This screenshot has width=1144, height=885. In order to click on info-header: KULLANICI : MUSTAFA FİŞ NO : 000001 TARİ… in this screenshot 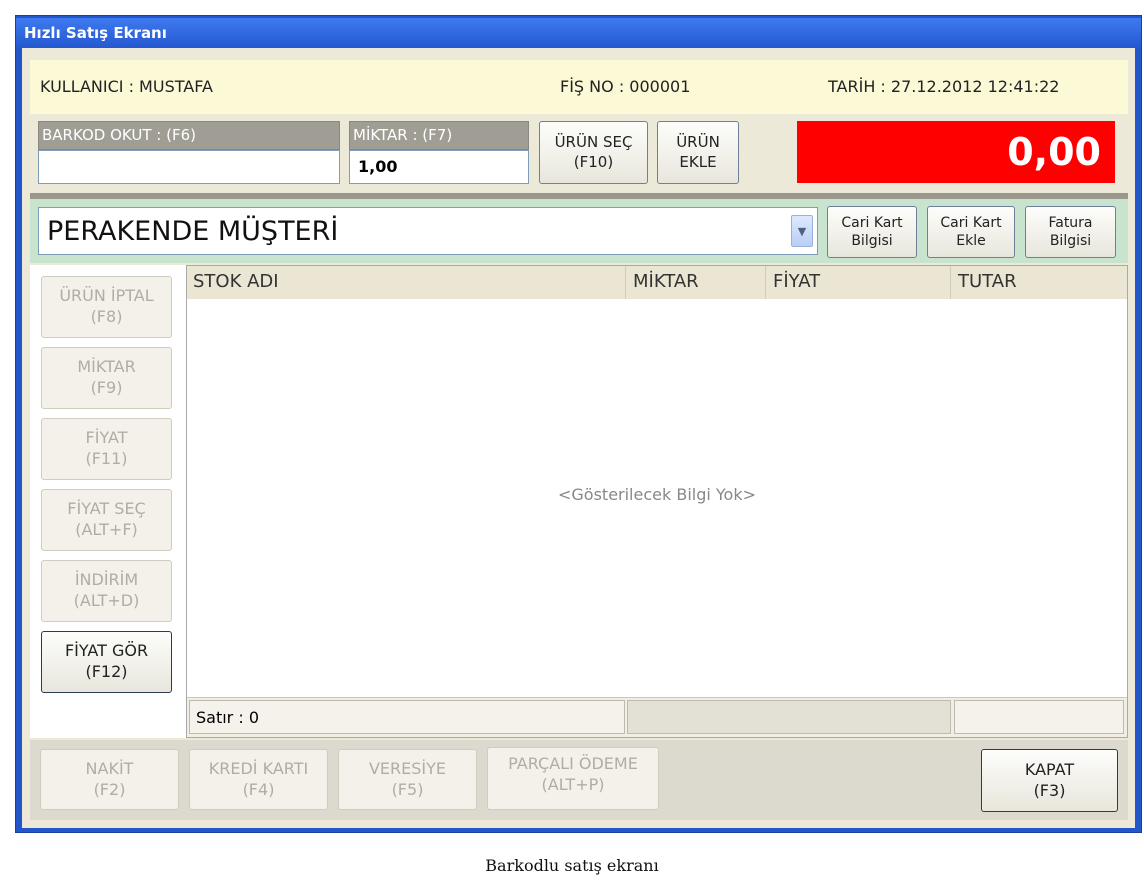, I will do `click(579, 87)`.